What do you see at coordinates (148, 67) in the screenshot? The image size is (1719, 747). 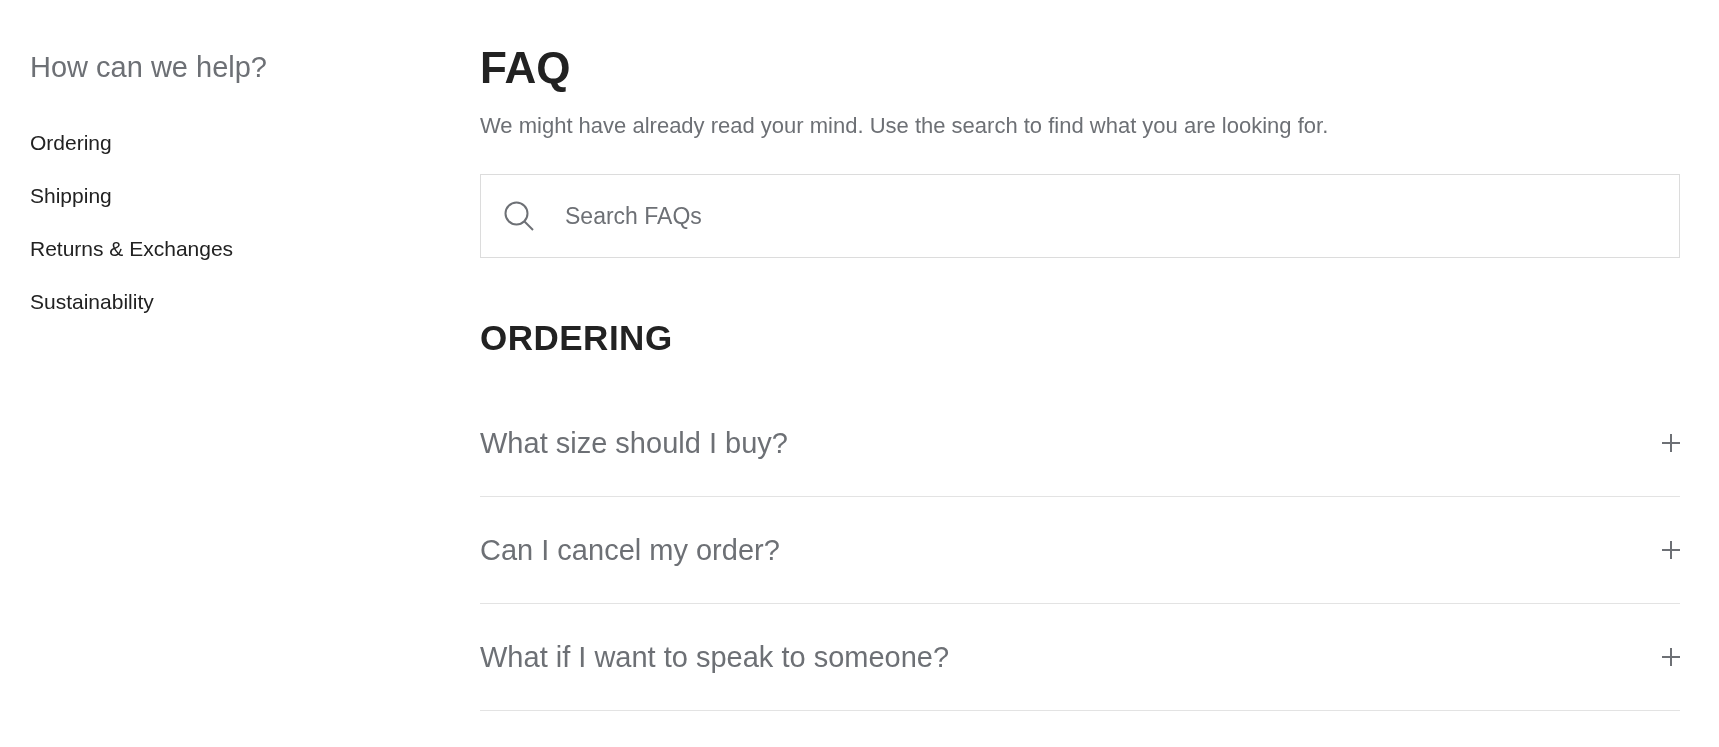 I see `sidebar-title: How can we help?` at bounding box center [148, 67].